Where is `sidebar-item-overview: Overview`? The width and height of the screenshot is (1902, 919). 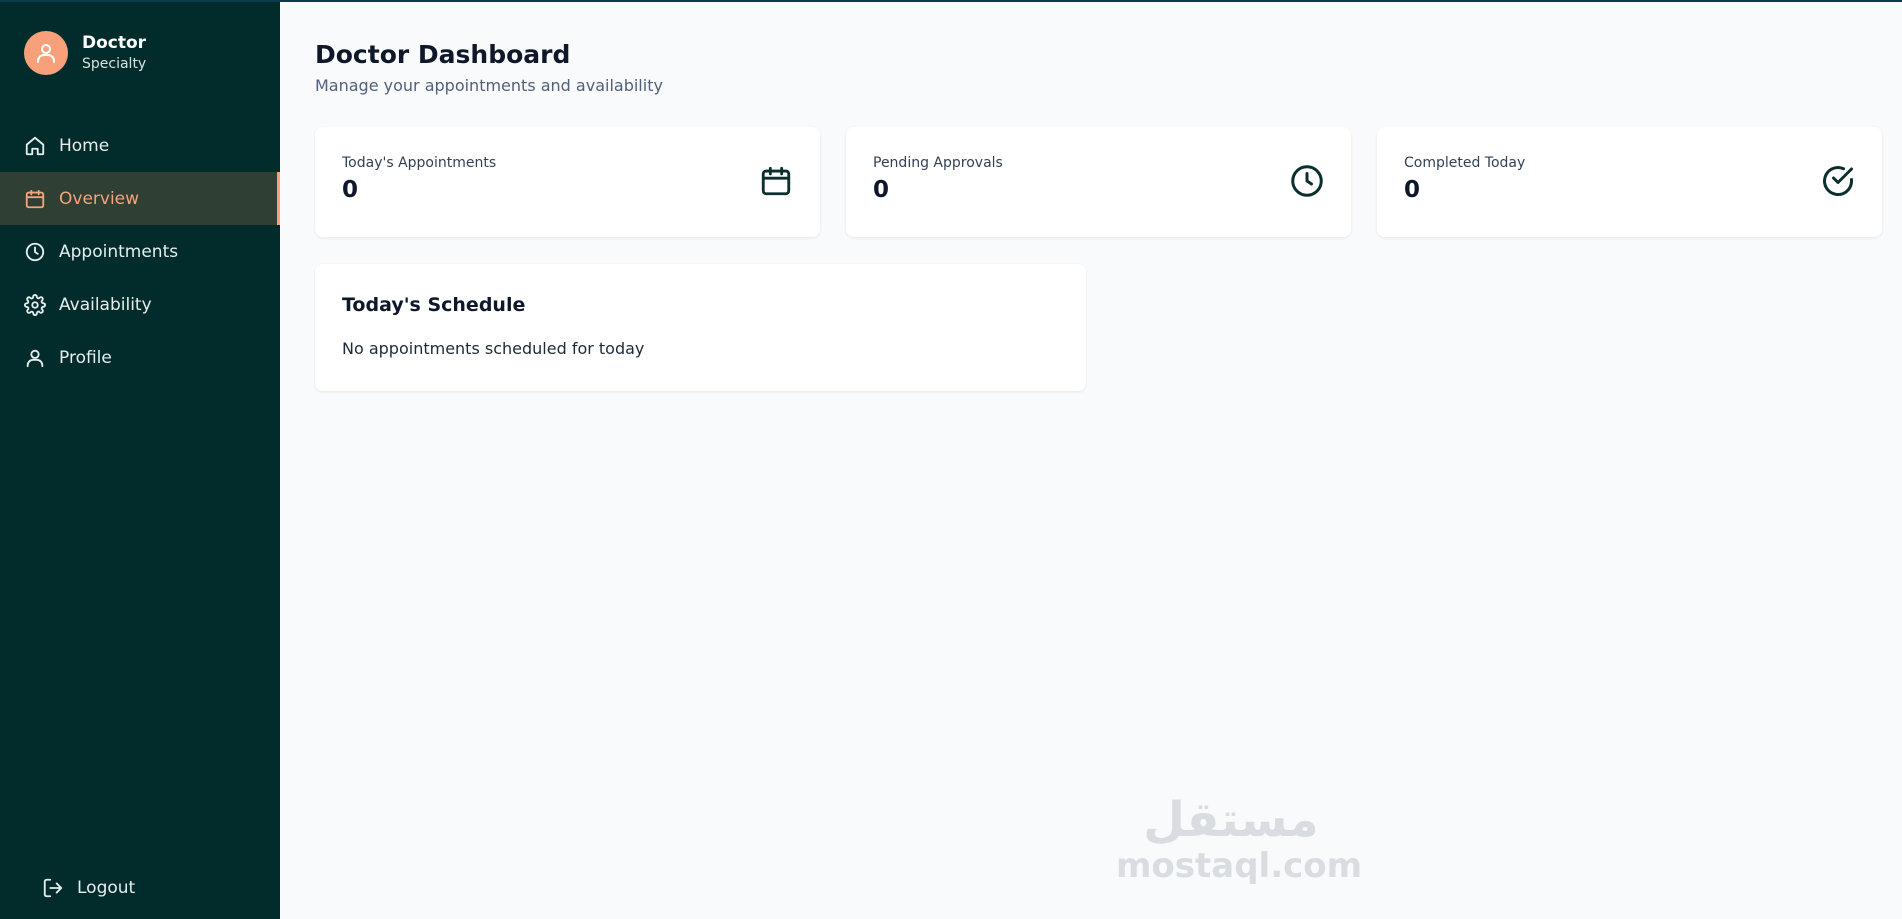 sidebar-item-overview: Overview is located at coordinates (140, 198).